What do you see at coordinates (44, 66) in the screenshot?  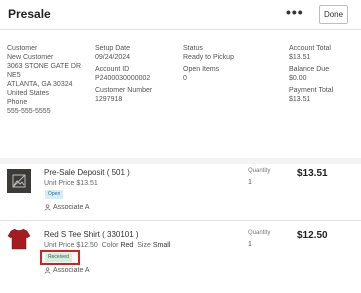 I see `customer-address-line1: 3063 STONE GATE DR` at bounding box center [44, 66].